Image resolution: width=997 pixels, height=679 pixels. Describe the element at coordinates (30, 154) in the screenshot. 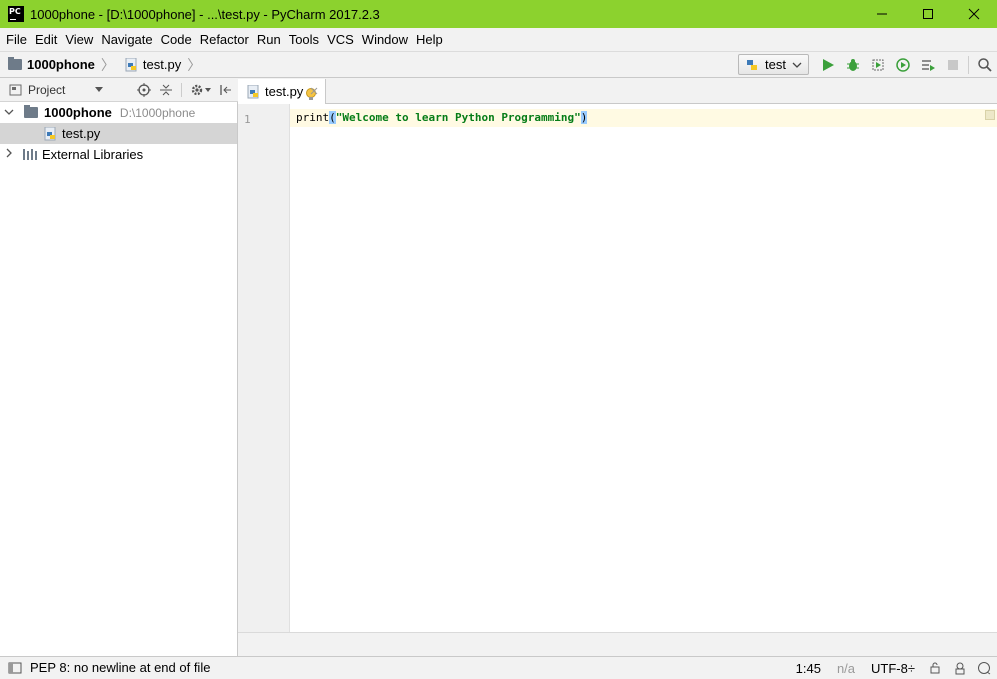

I see `library-icon` at that location.